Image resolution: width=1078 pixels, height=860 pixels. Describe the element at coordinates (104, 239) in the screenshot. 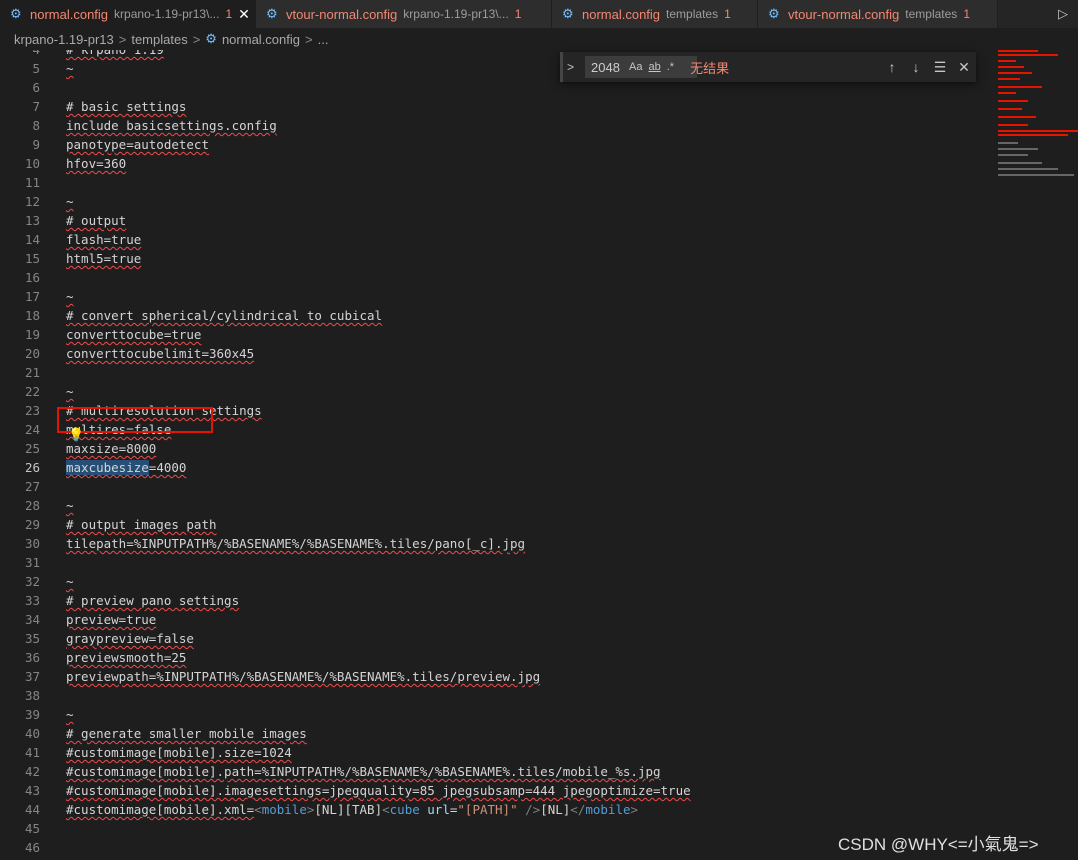

I see `code-token: flash=true` at that location.